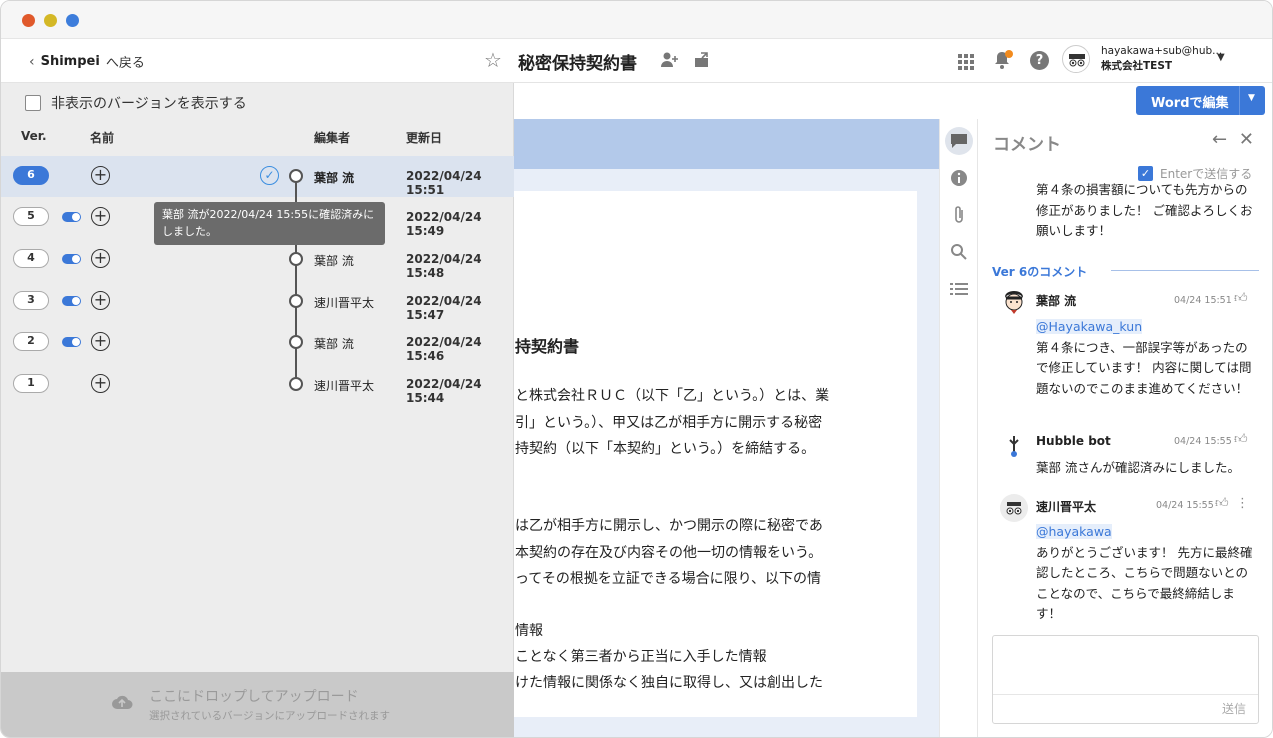 The width and height of the screenshot is (1273, 738). What do you see at coordinates (1066, 507) in the screenshot?
I see `comment-author: 速川晋平太` at bounding box center [1066, 507].